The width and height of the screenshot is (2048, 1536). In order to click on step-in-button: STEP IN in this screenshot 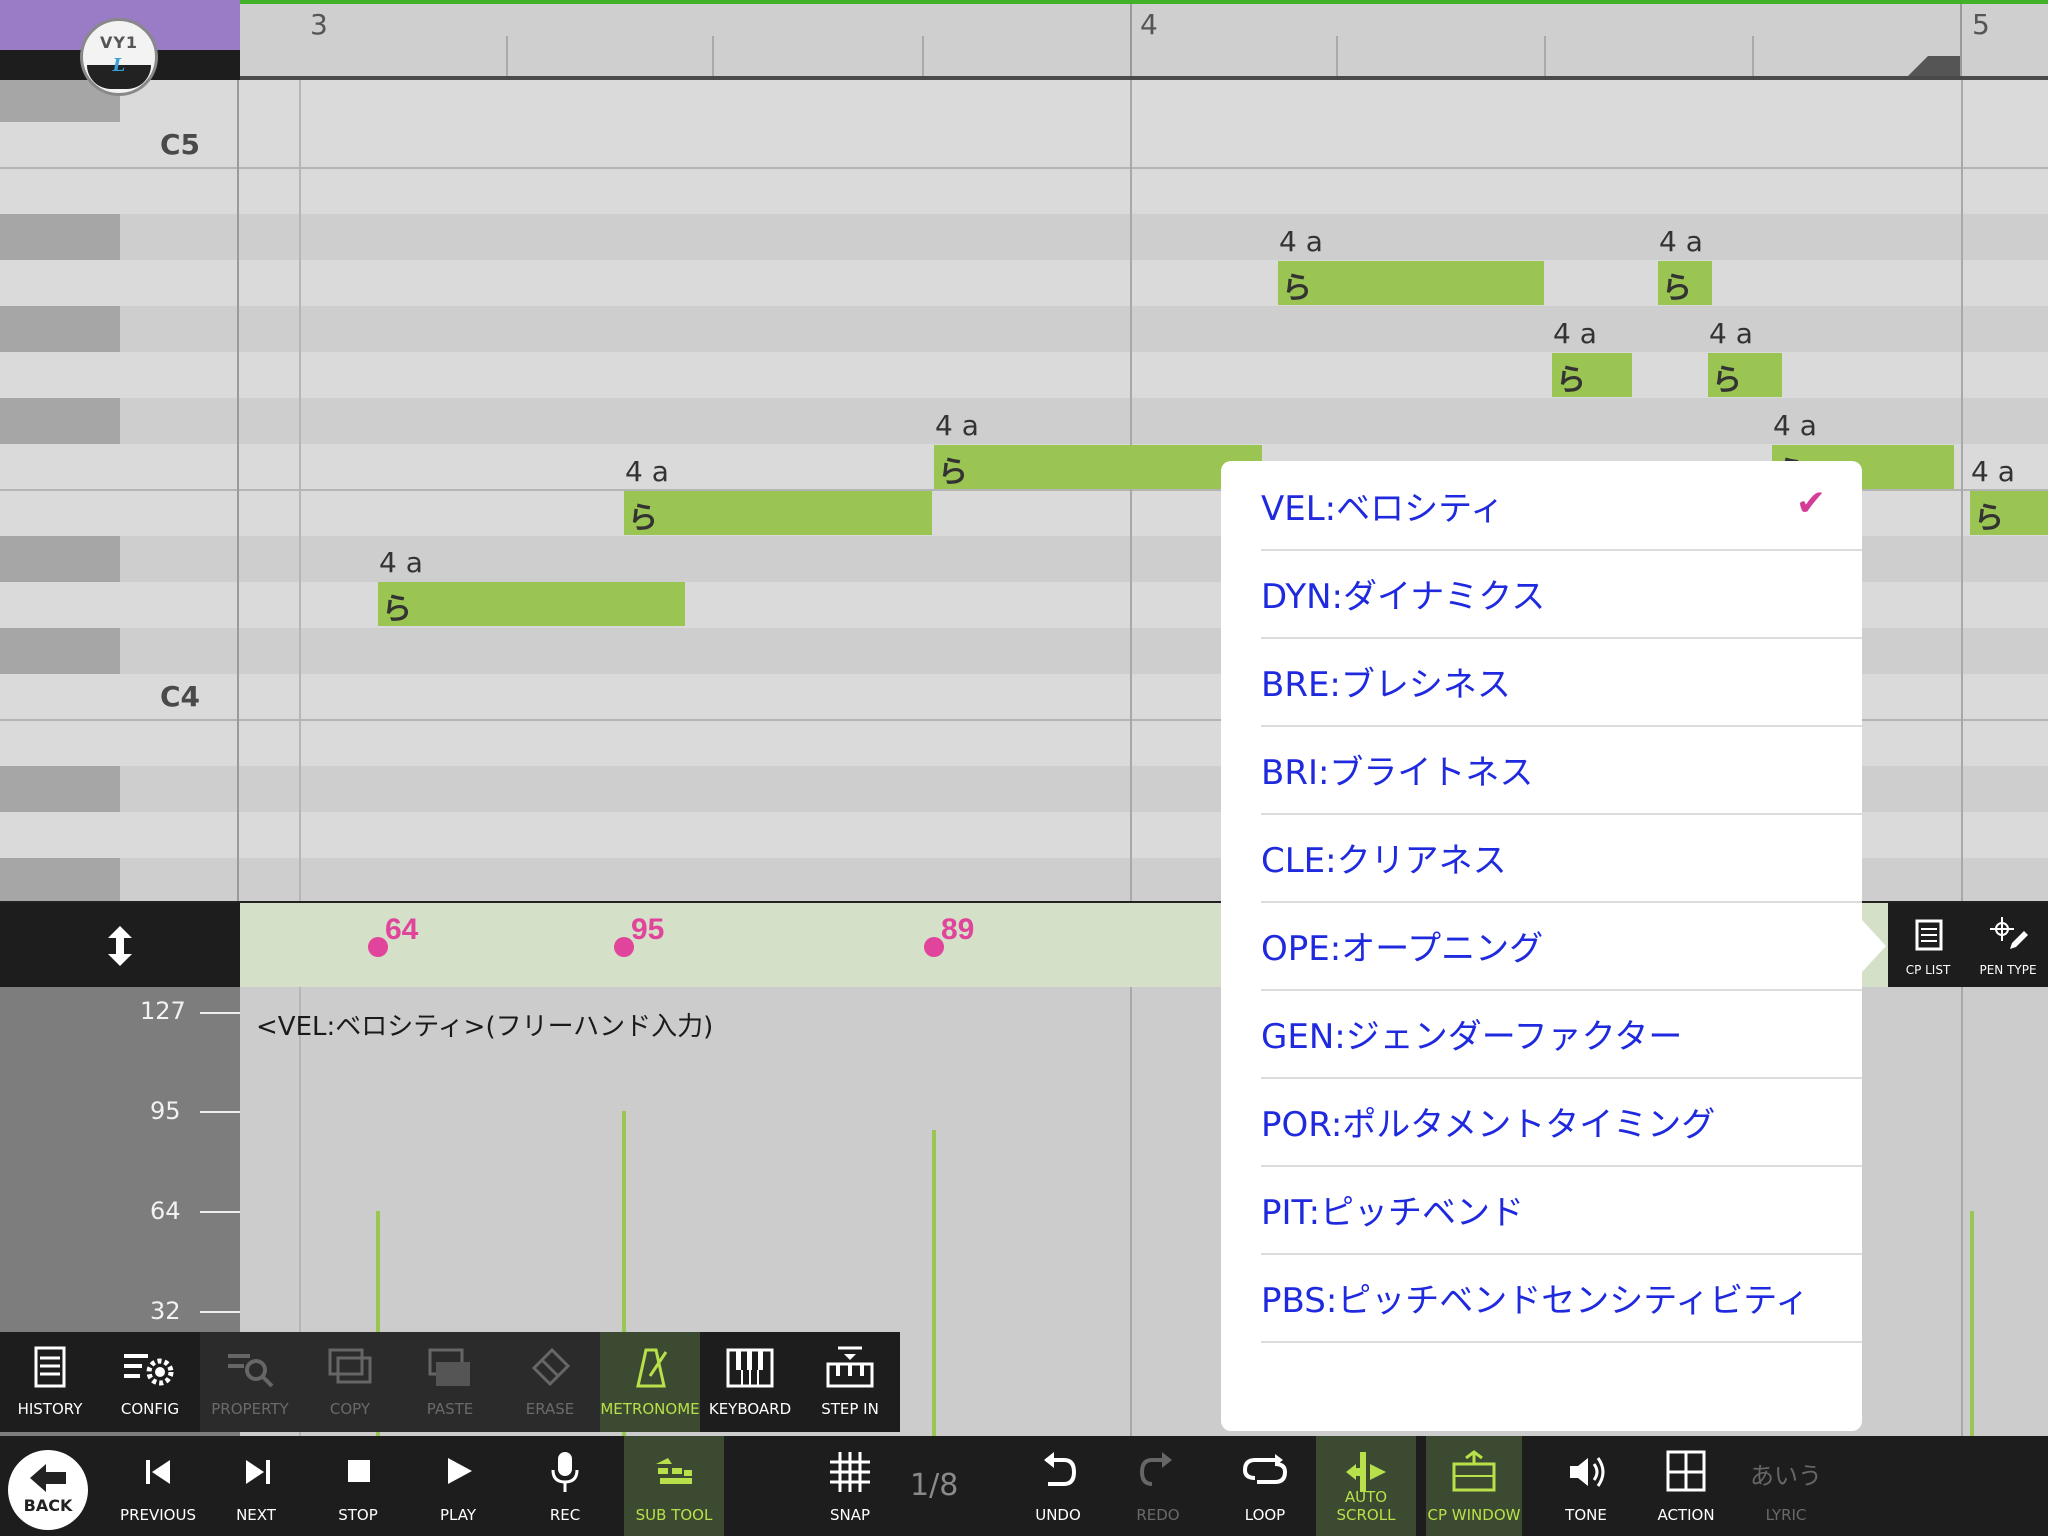, I will do `click(850, 1382)`.